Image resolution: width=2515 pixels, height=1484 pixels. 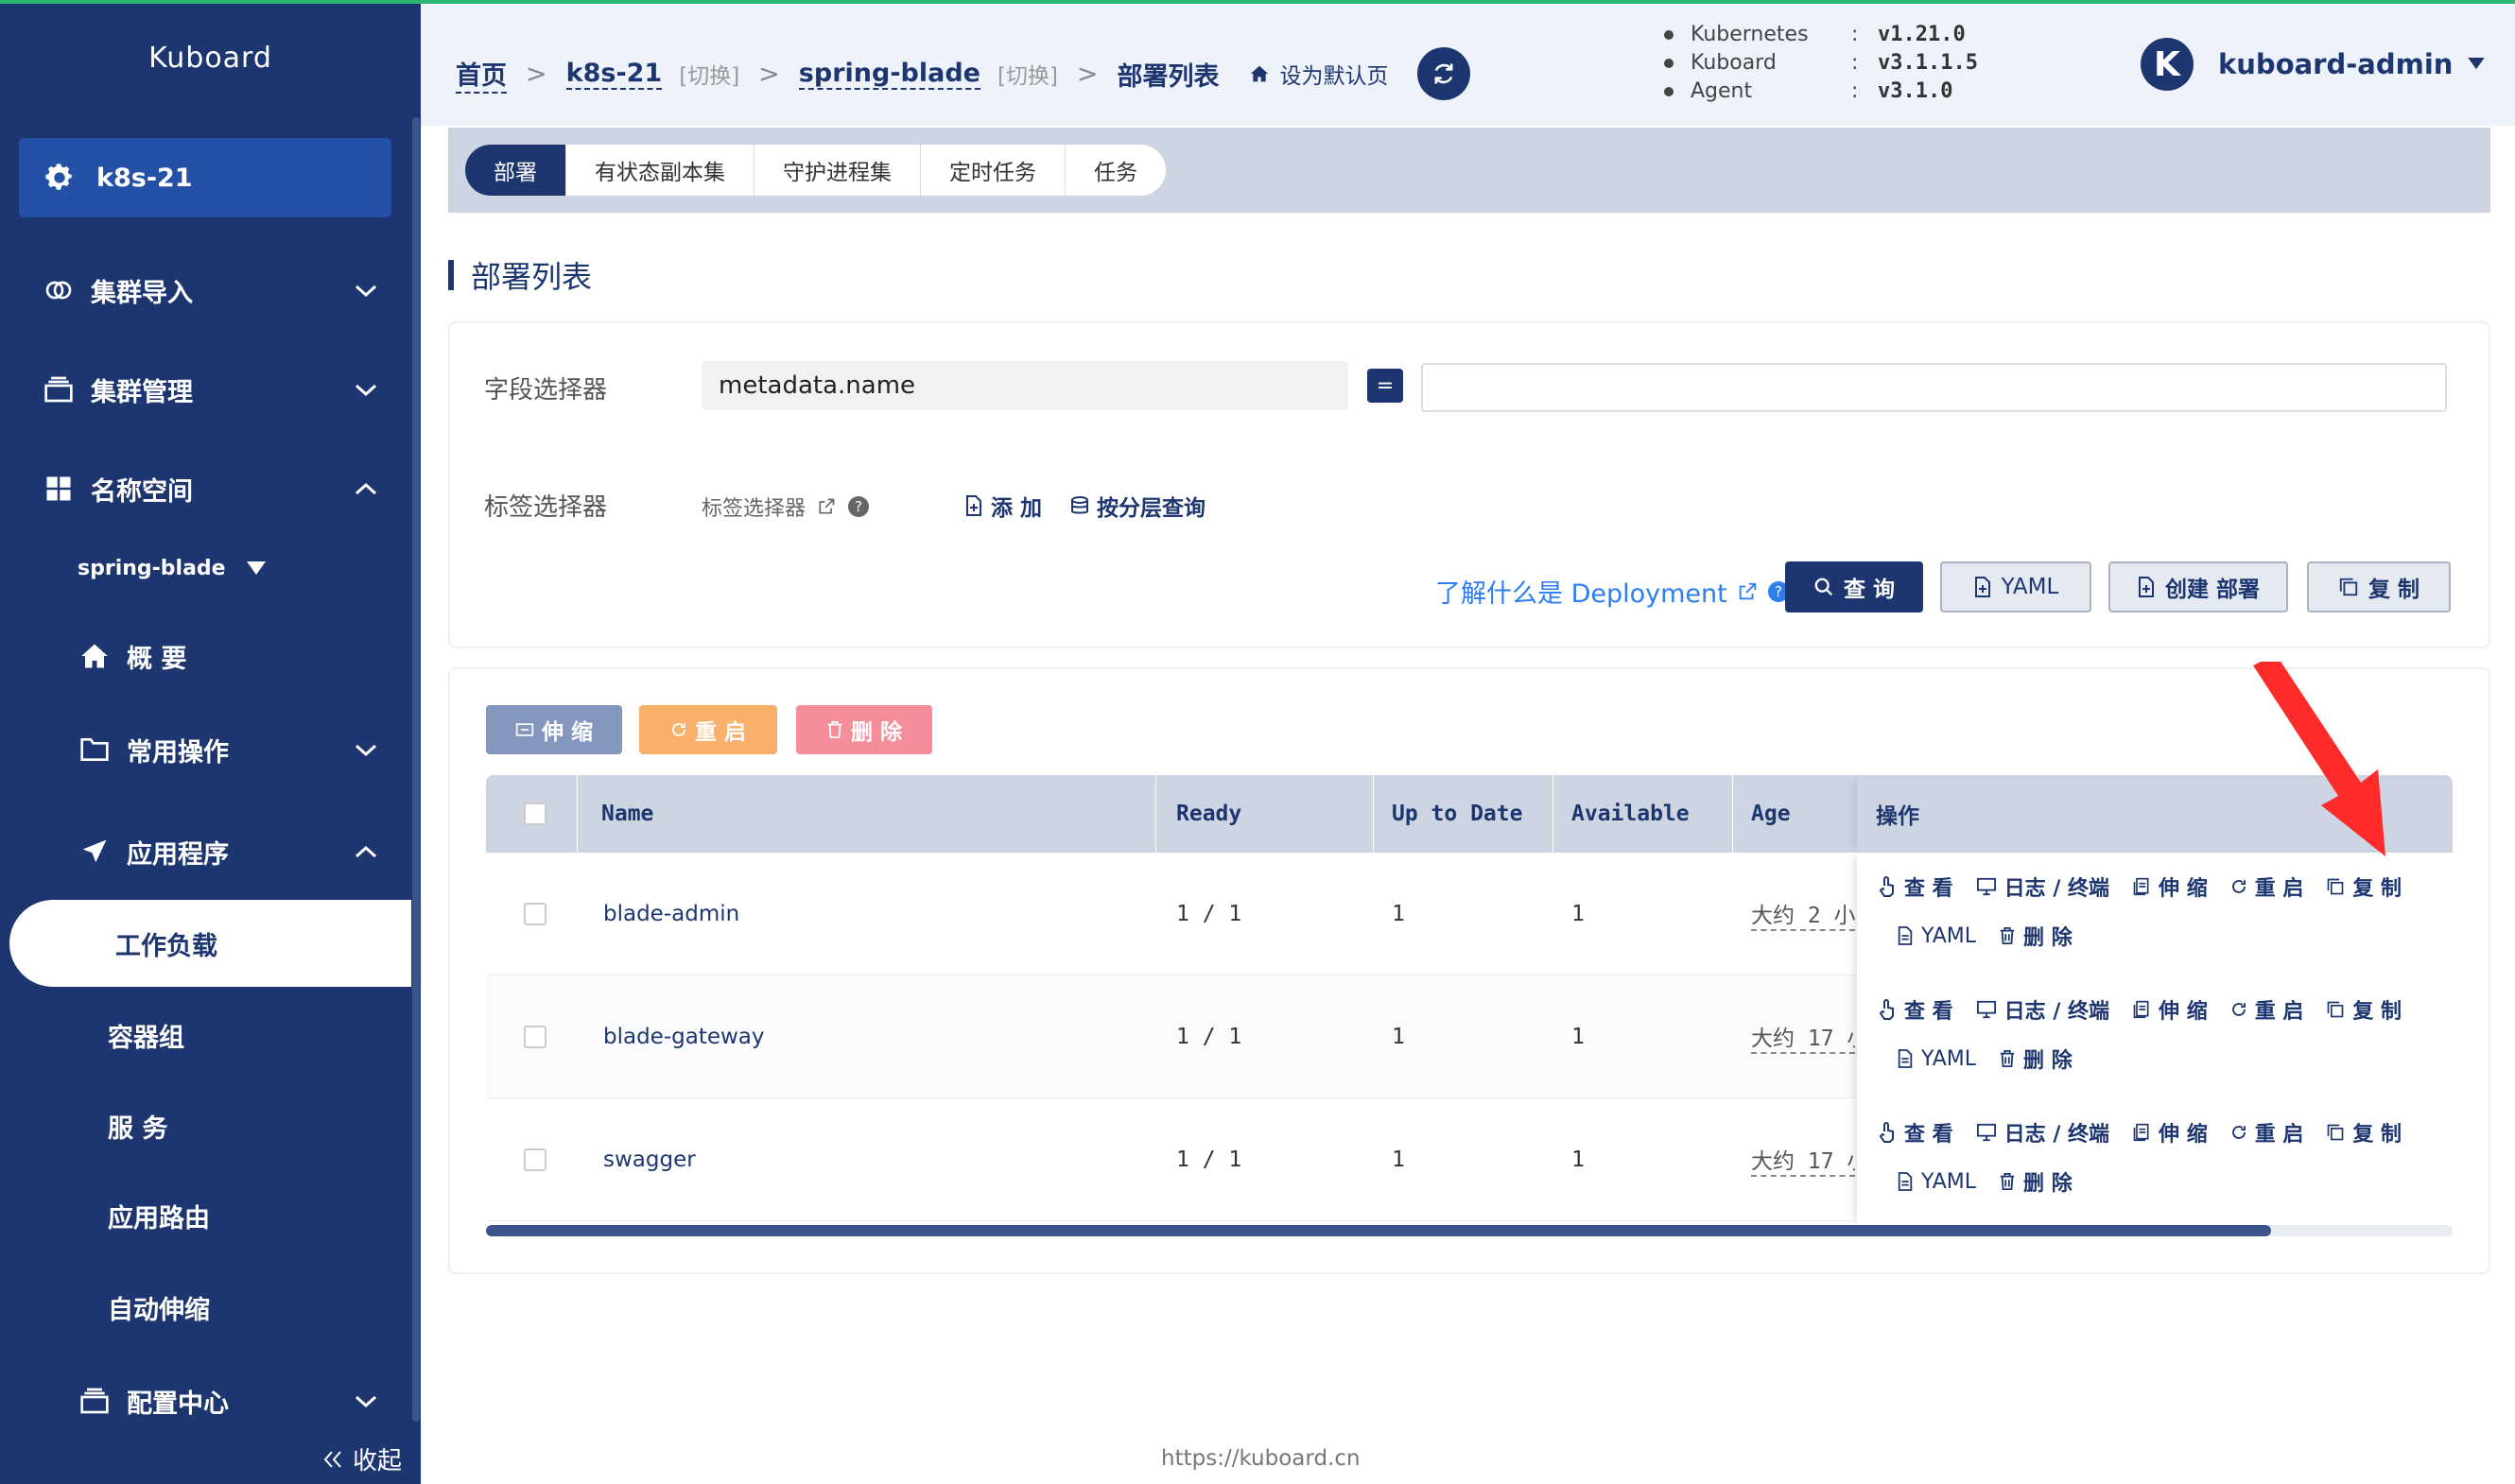 I want to click on field-selector-label: 字段选择器, so click(x=546, y=390).